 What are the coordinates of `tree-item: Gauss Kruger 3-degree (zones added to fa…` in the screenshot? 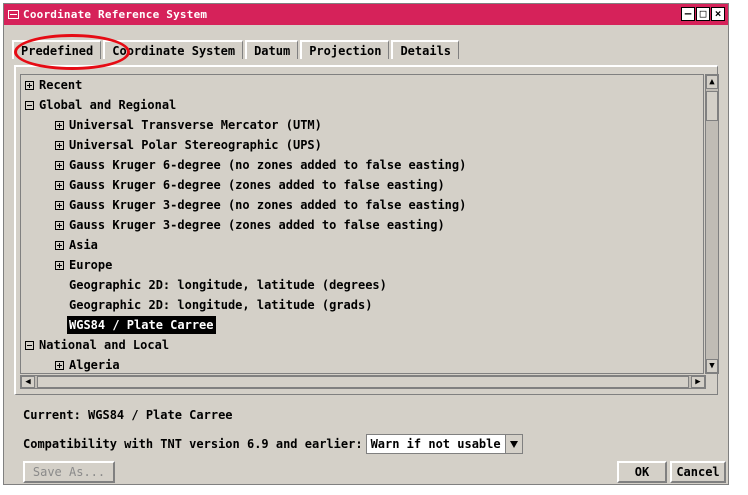 It's located at (250, 225).